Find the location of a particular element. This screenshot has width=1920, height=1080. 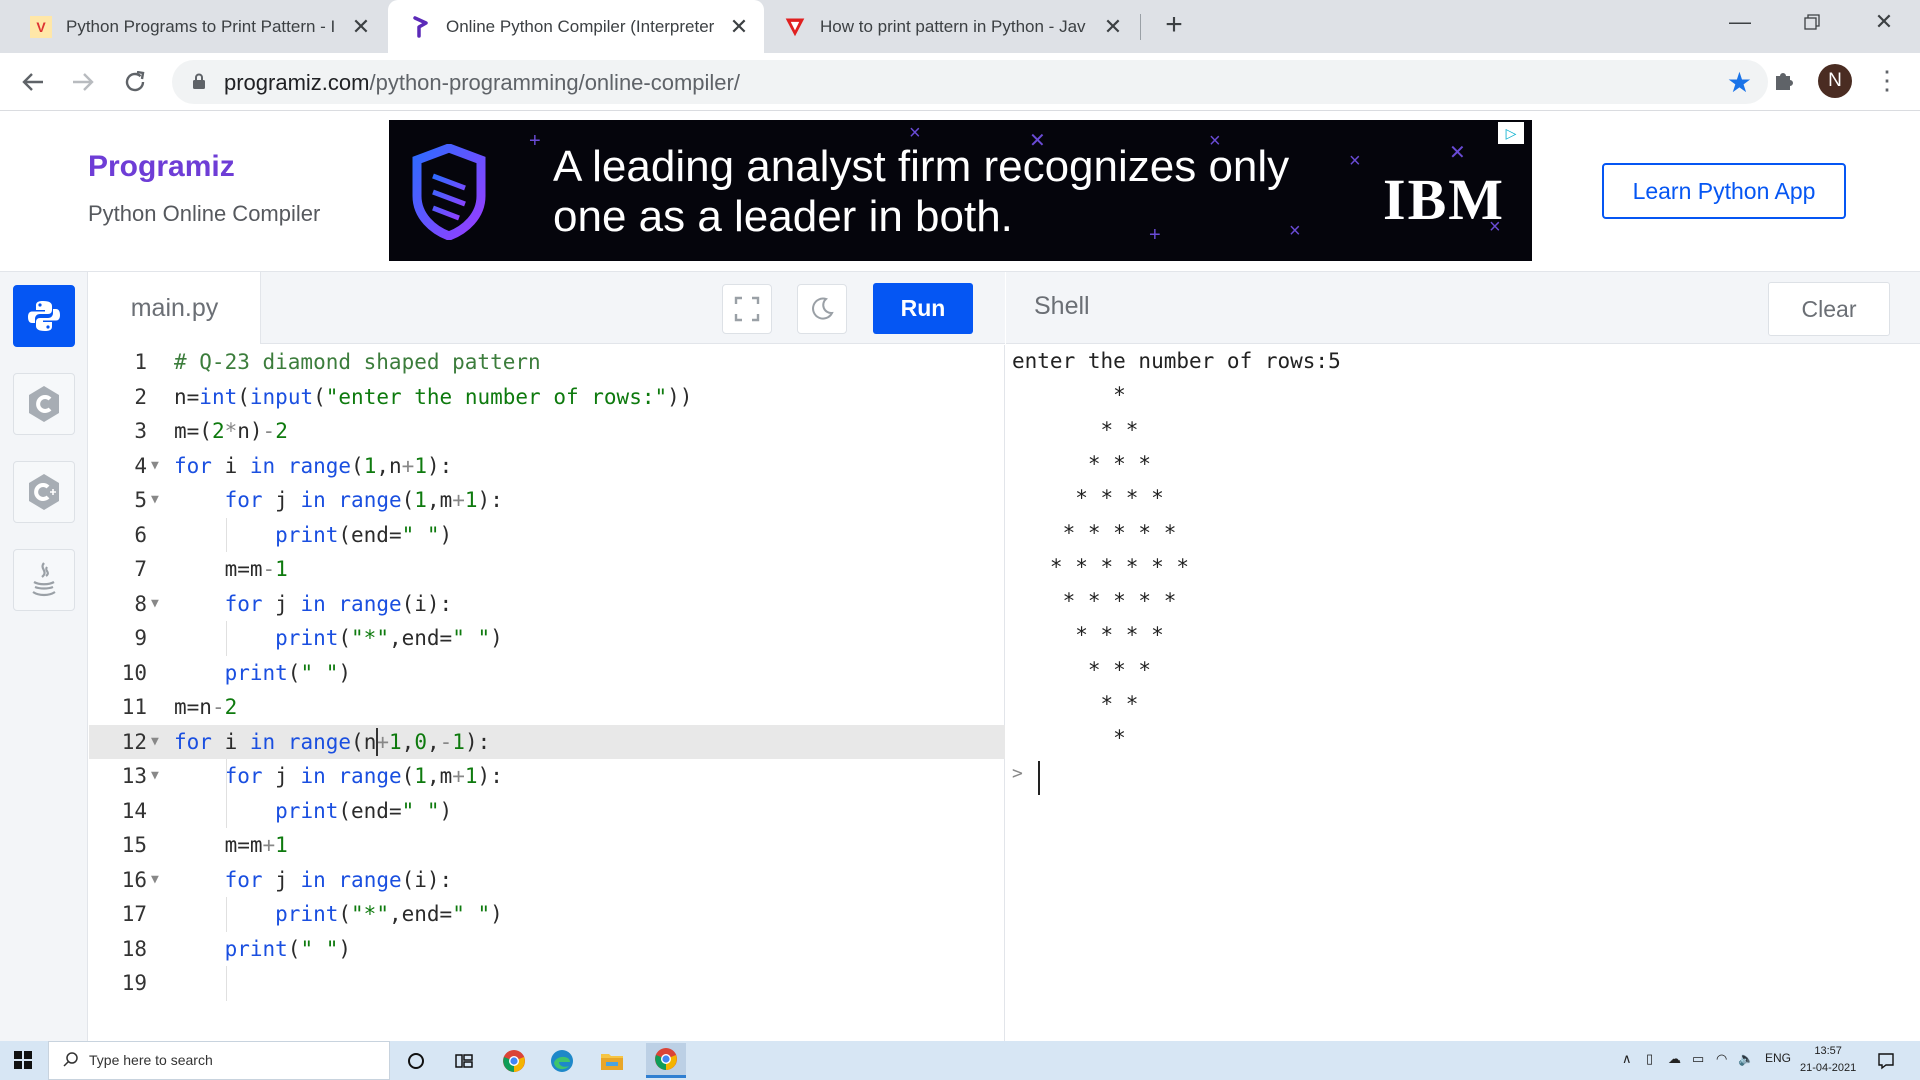

code-line: 18 print(" ") is located at coordinates (547, 949).